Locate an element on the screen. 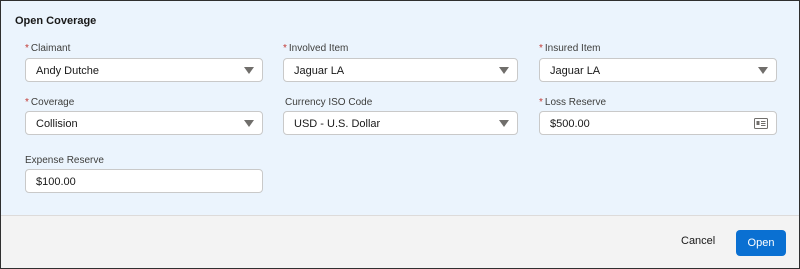  expense-reserve-input: $100.00 is located at coordinates (144, 181).